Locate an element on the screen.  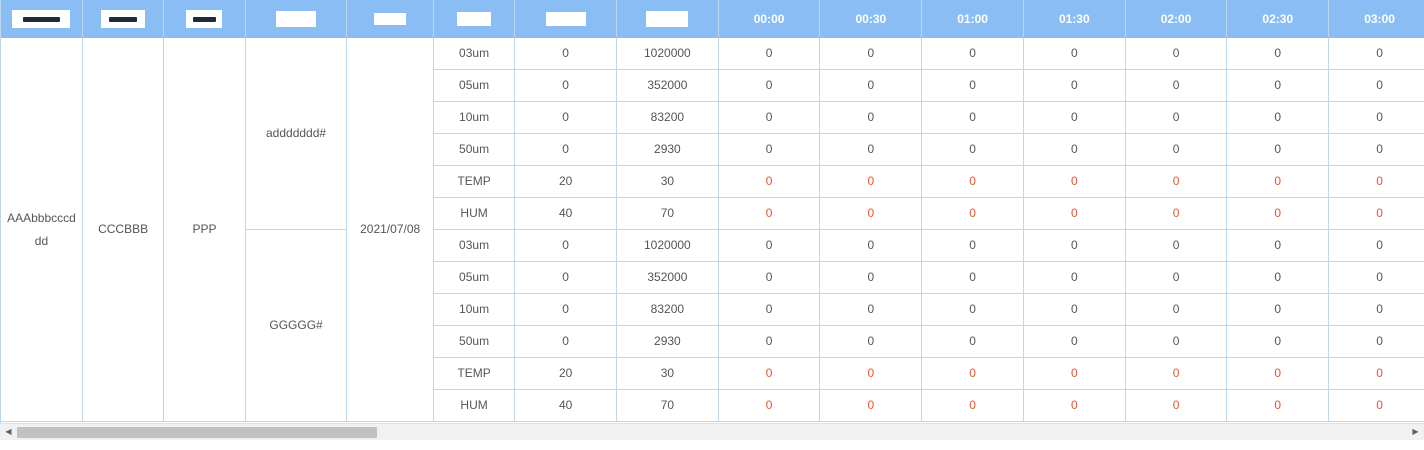
header-time-0200: 02:00 is located at coordinates (1176, 19).